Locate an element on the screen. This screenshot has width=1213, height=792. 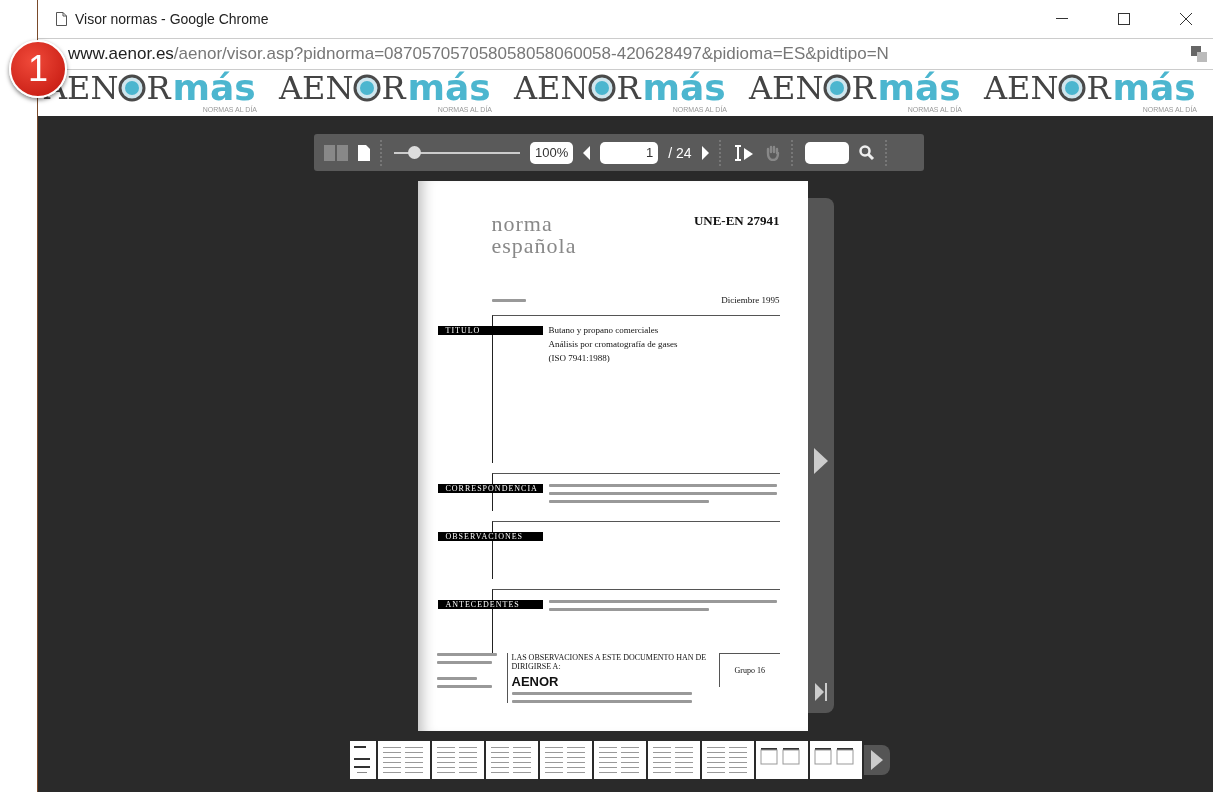
close-icon is located at coordinates (1186, 19).